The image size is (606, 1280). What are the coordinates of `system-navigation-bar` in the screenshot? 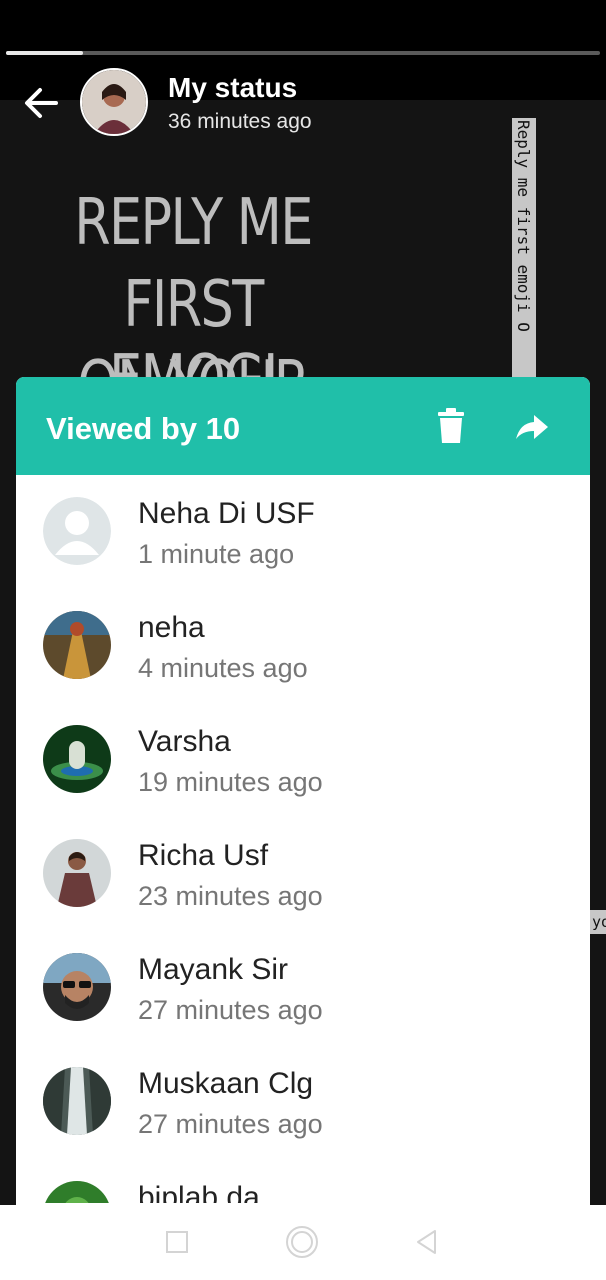 It's located at (303, 1242).